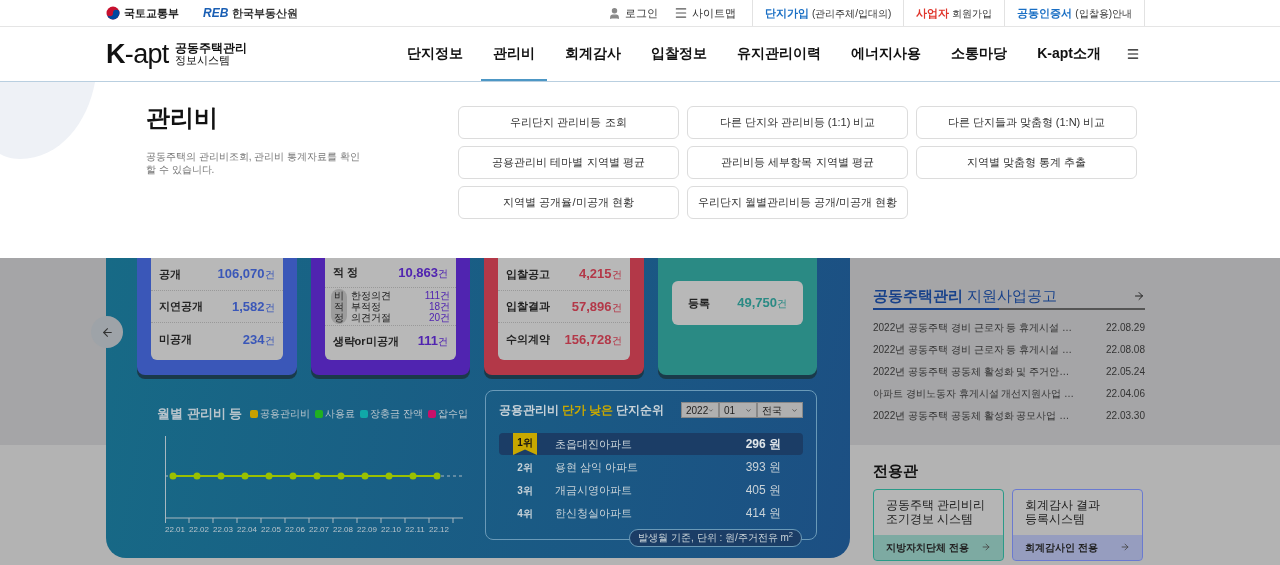 Image resolution: width=1280 pixels, height=565 pixels. Describe the element at coordinates (588, 410) in the screenshot. I see `ranking-title: 단가 낮은` at that location.